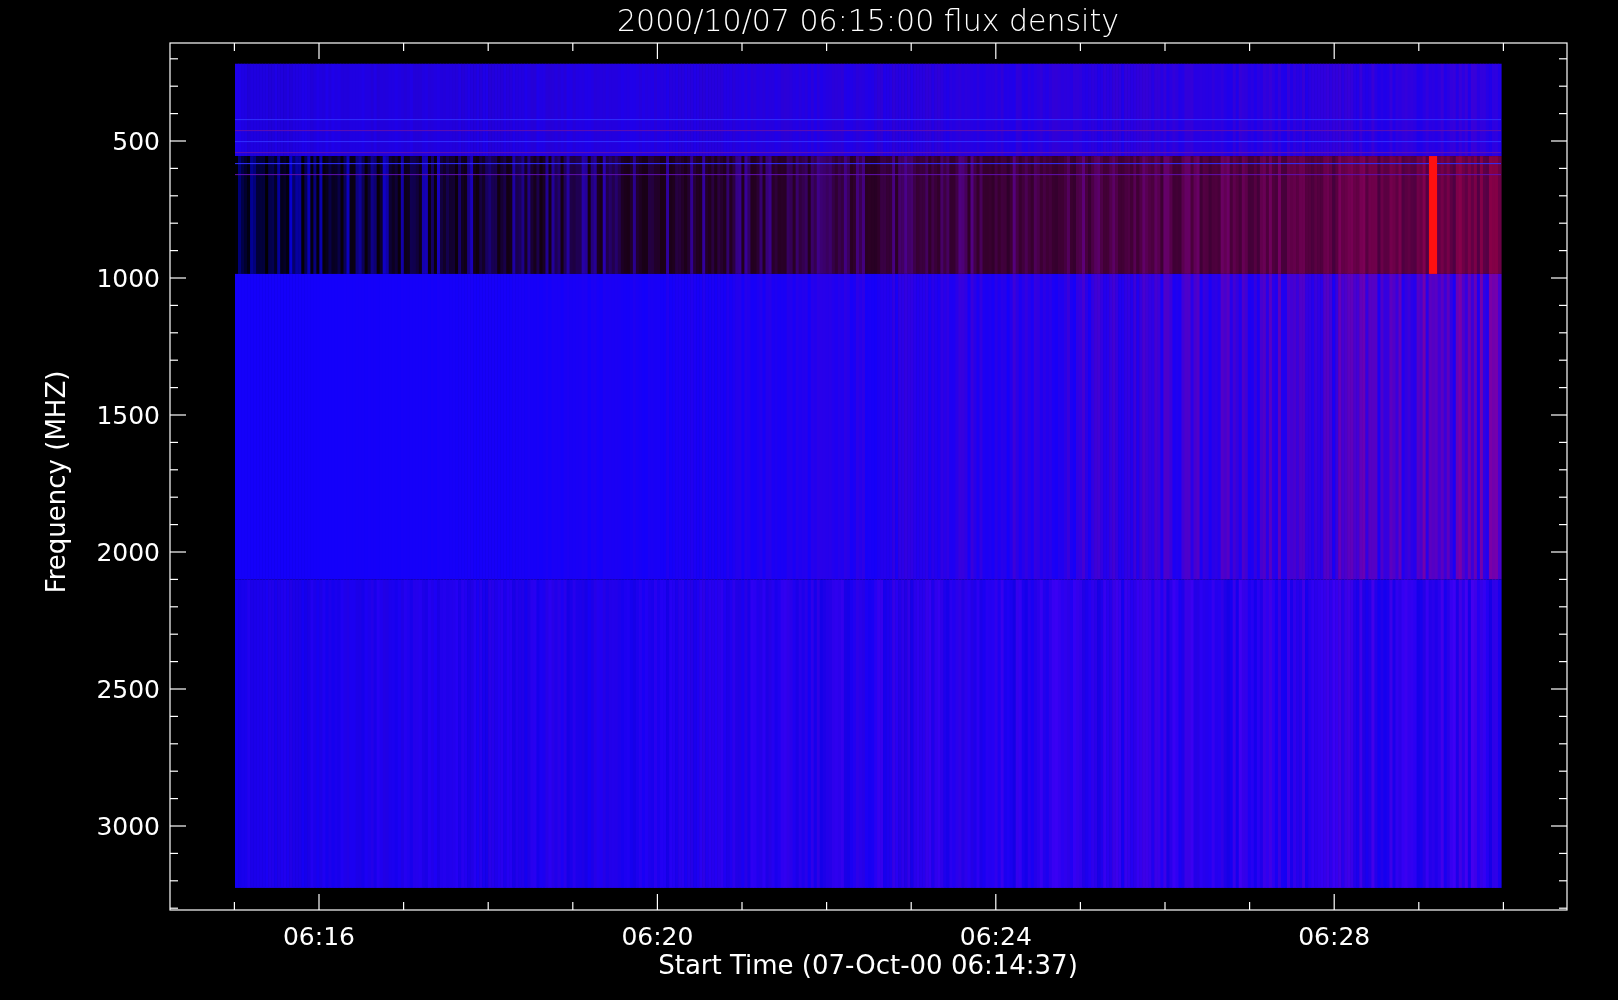  Describe the element at coordinates (136, 141) in the screenshot. I see `y-tick-label: 500` at that location.